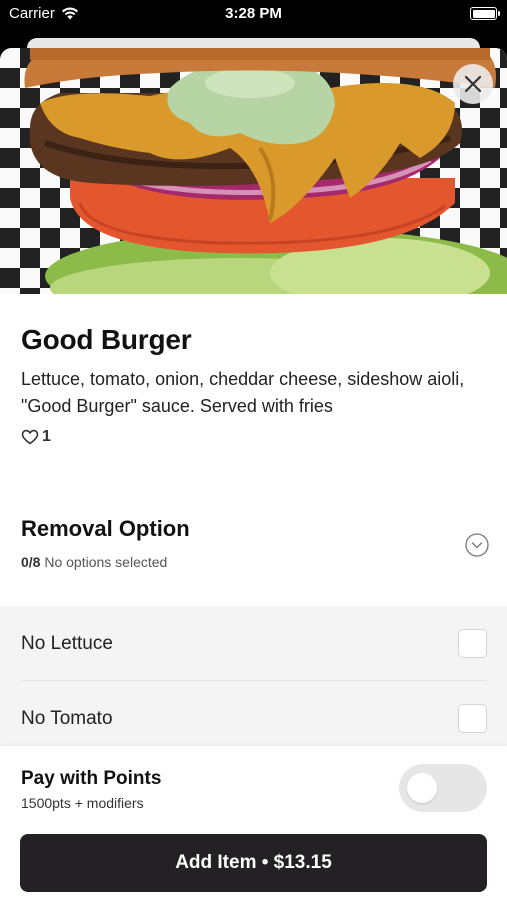  Describe the element at coordinates (30, 437) in the screenshot. I see `heart-icon` at that location.